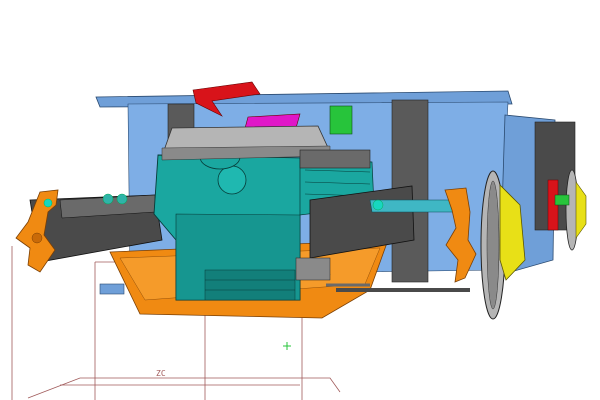  What do you see at coordinates (161, 373) in the screenshot?
I see `triad-label: ZC` at bounding box center [161, 373].